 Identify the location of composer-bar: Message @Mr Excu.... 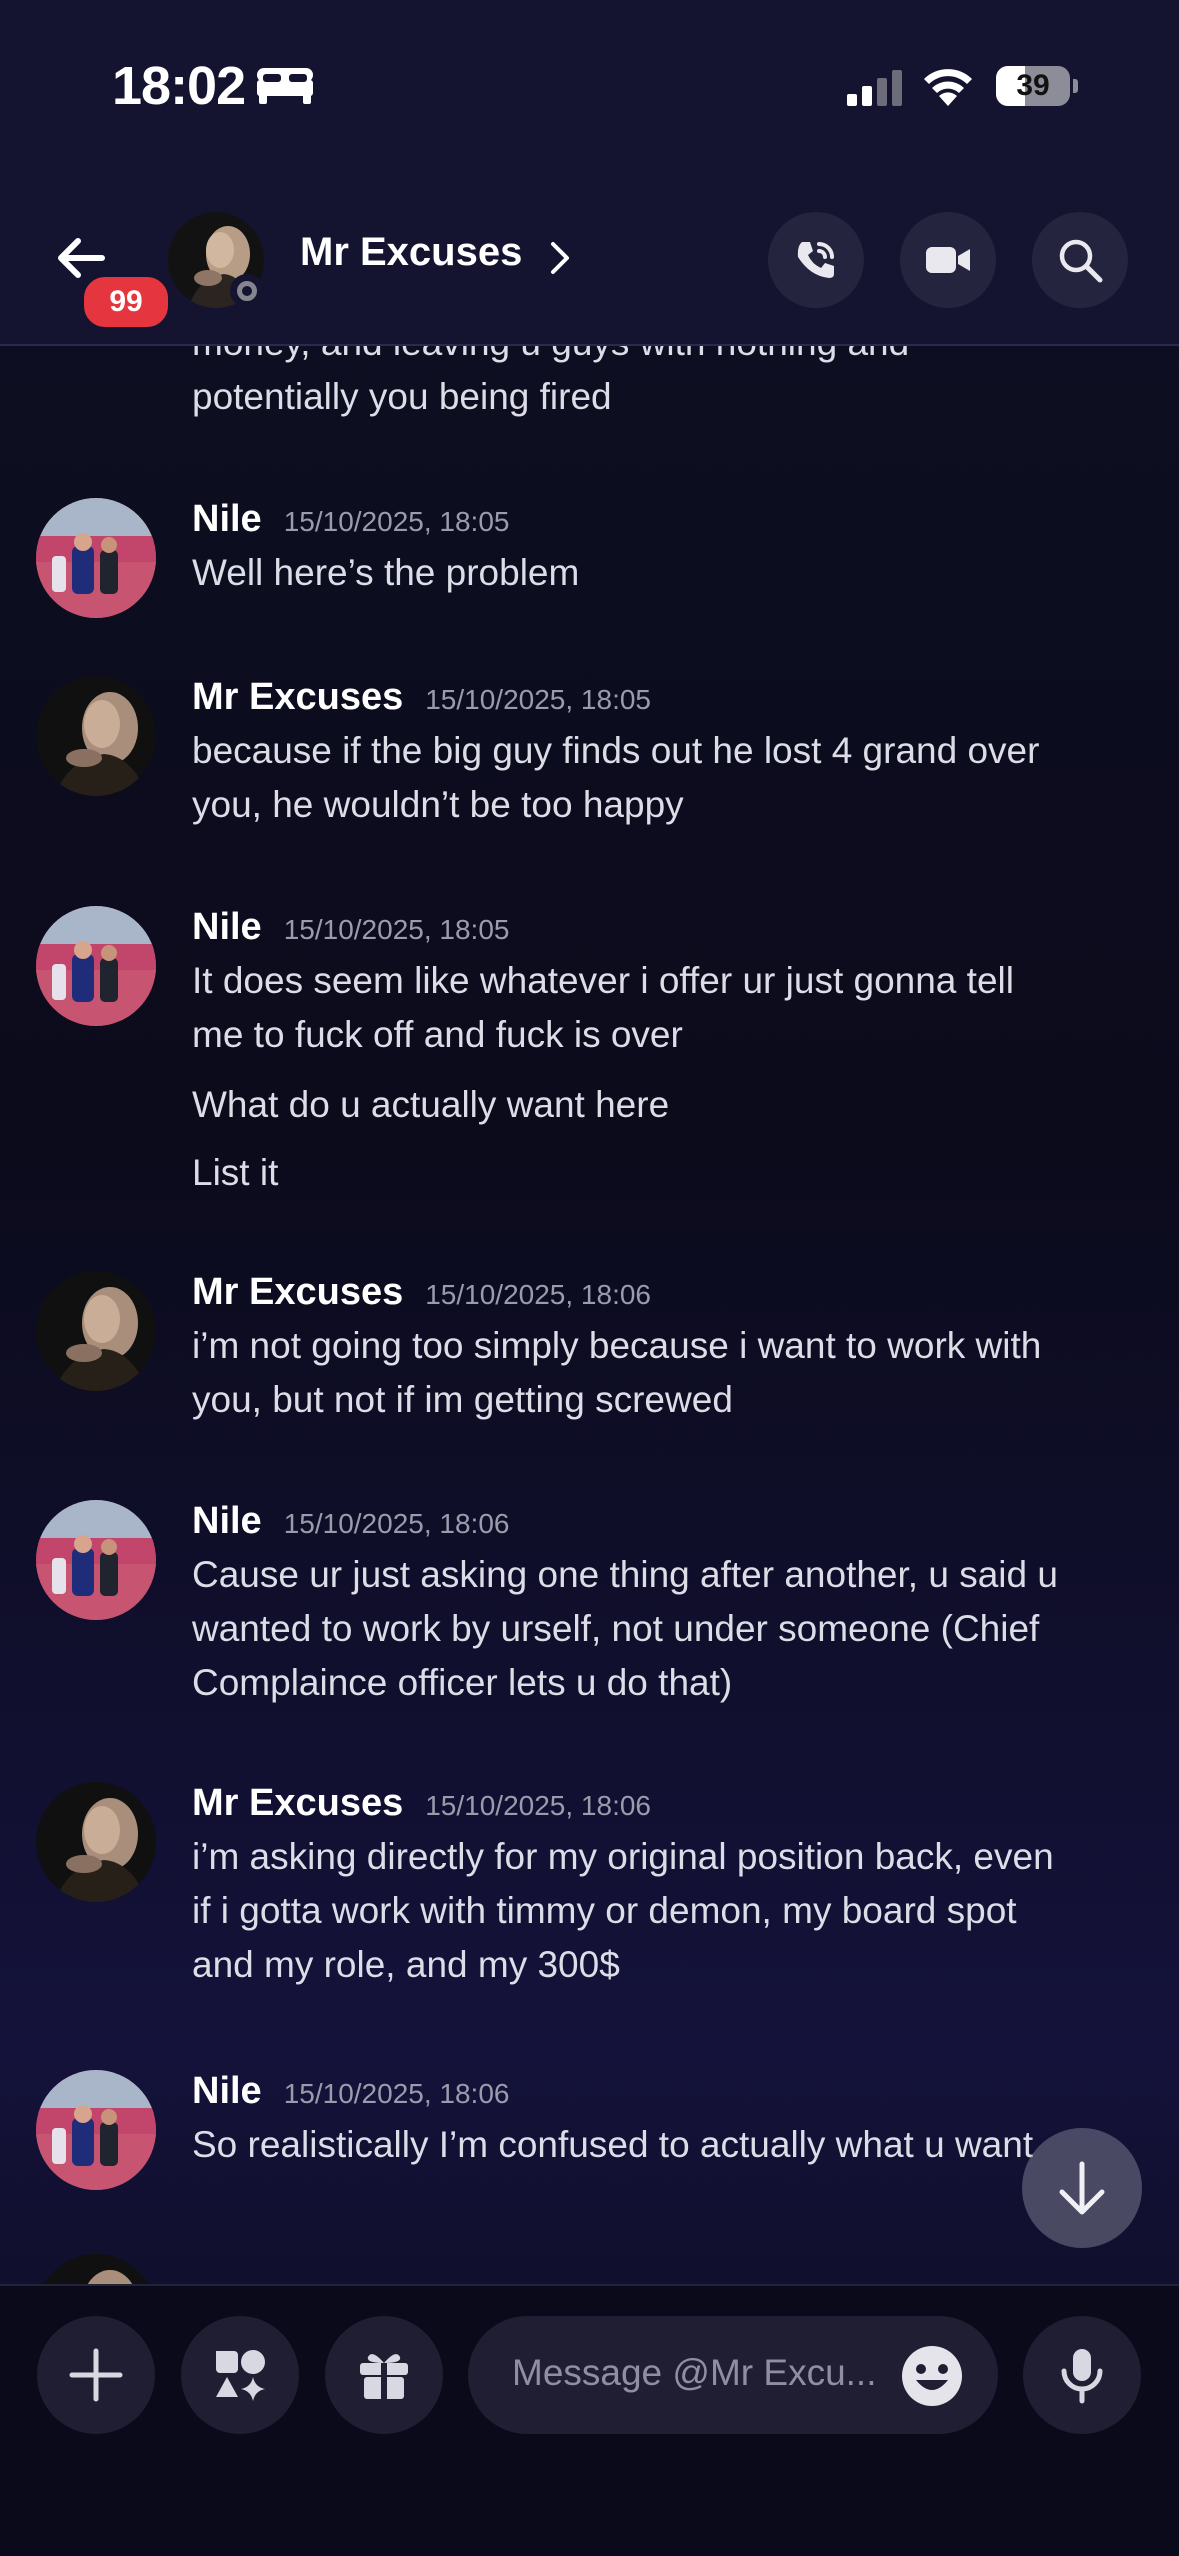
(589, 2420).